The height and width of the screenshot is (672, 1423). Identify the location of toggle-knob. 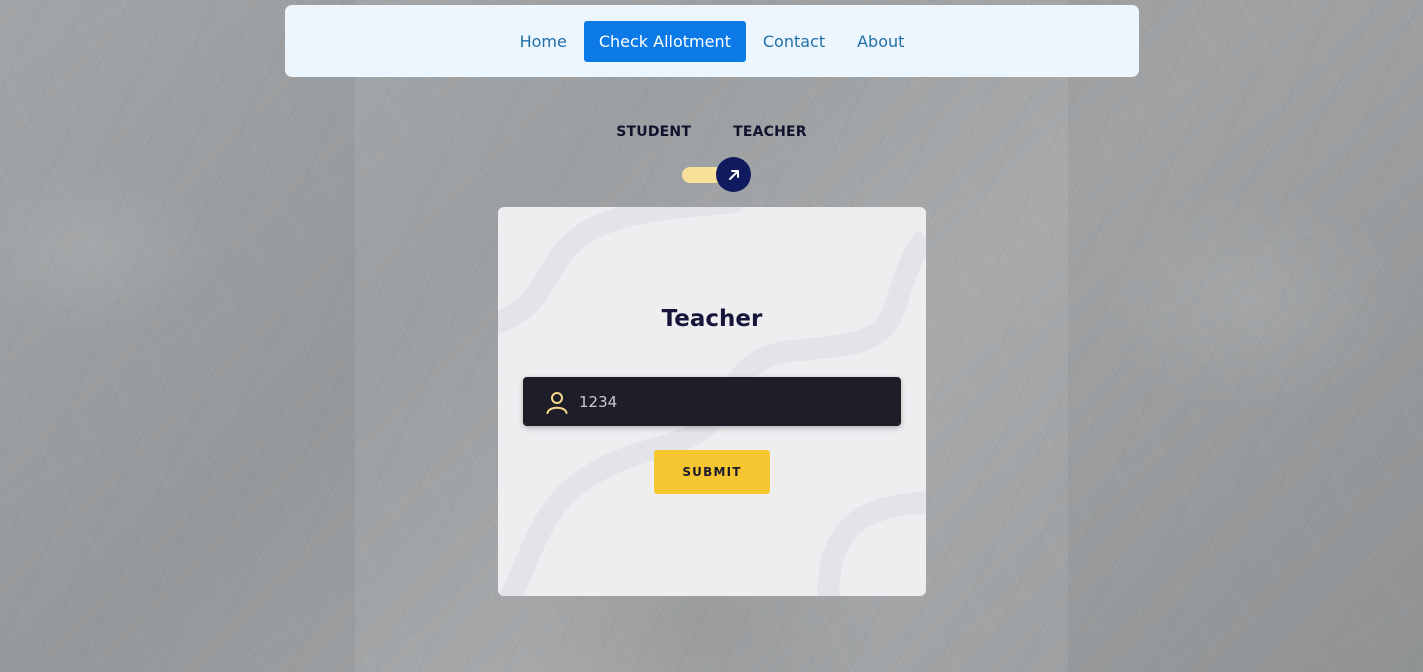
(733, 174).